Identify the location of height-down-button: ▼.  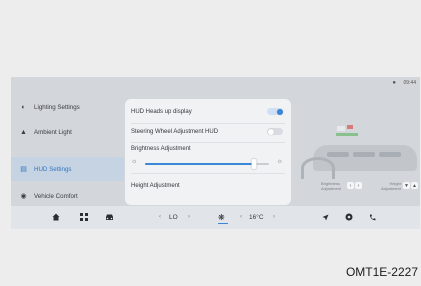
(406, 185).